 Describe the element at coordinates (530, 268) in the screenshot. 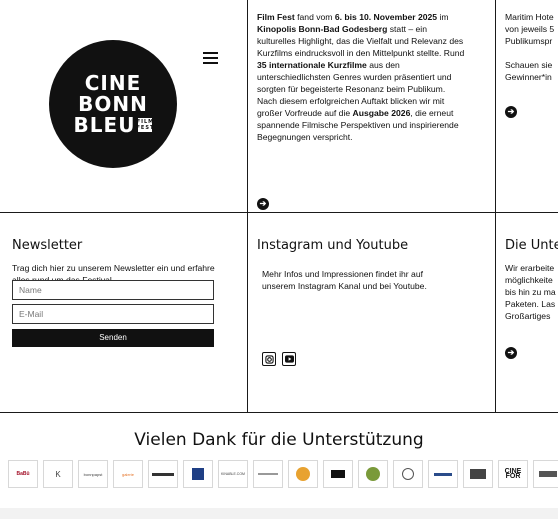

I see `services-line-1: Wir erarbeite` at that location.